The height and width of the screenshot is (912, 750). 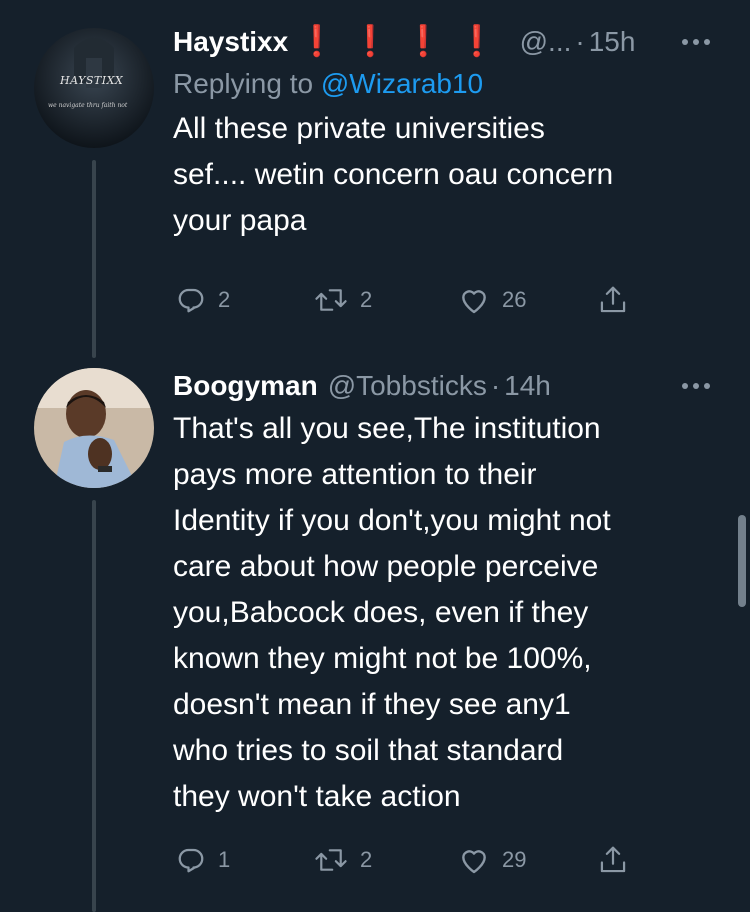 I want to click on name-emoji-marks: ❗ ❗ ❗ ❗, so click(x=396, y=42).